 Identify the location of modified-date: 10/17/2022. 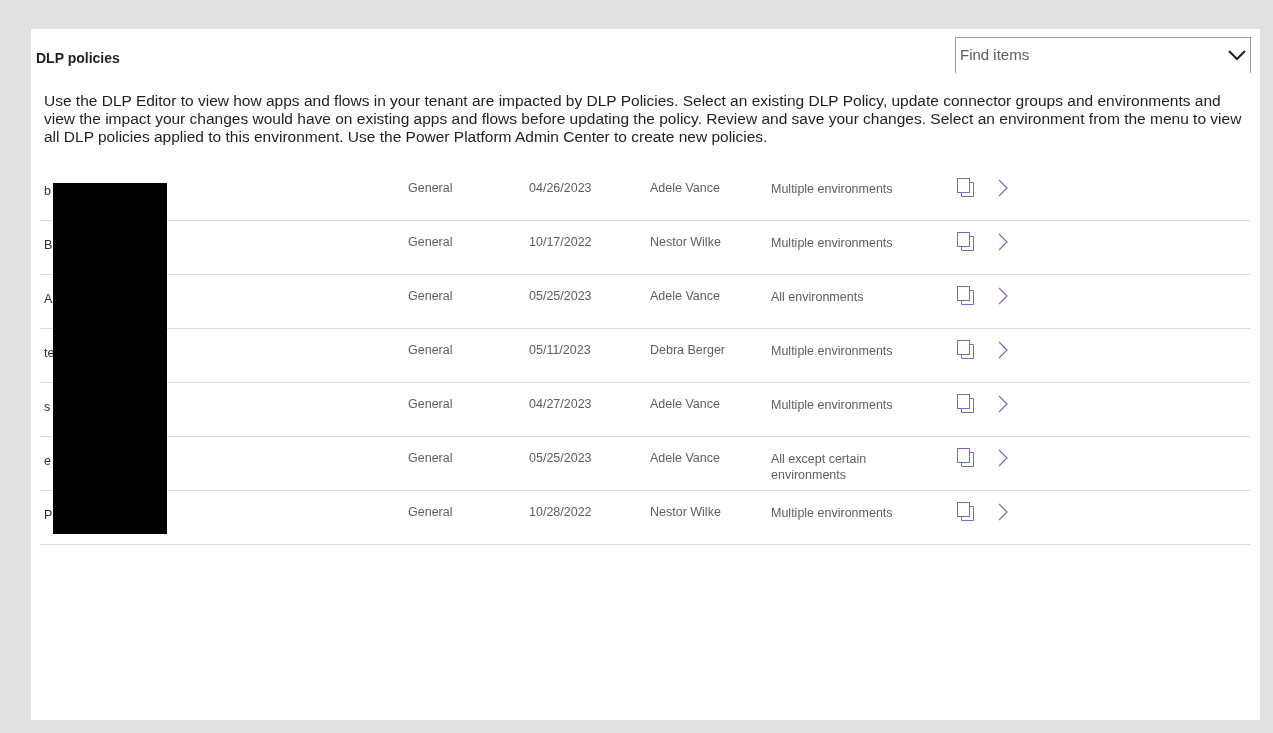
(561, 242).